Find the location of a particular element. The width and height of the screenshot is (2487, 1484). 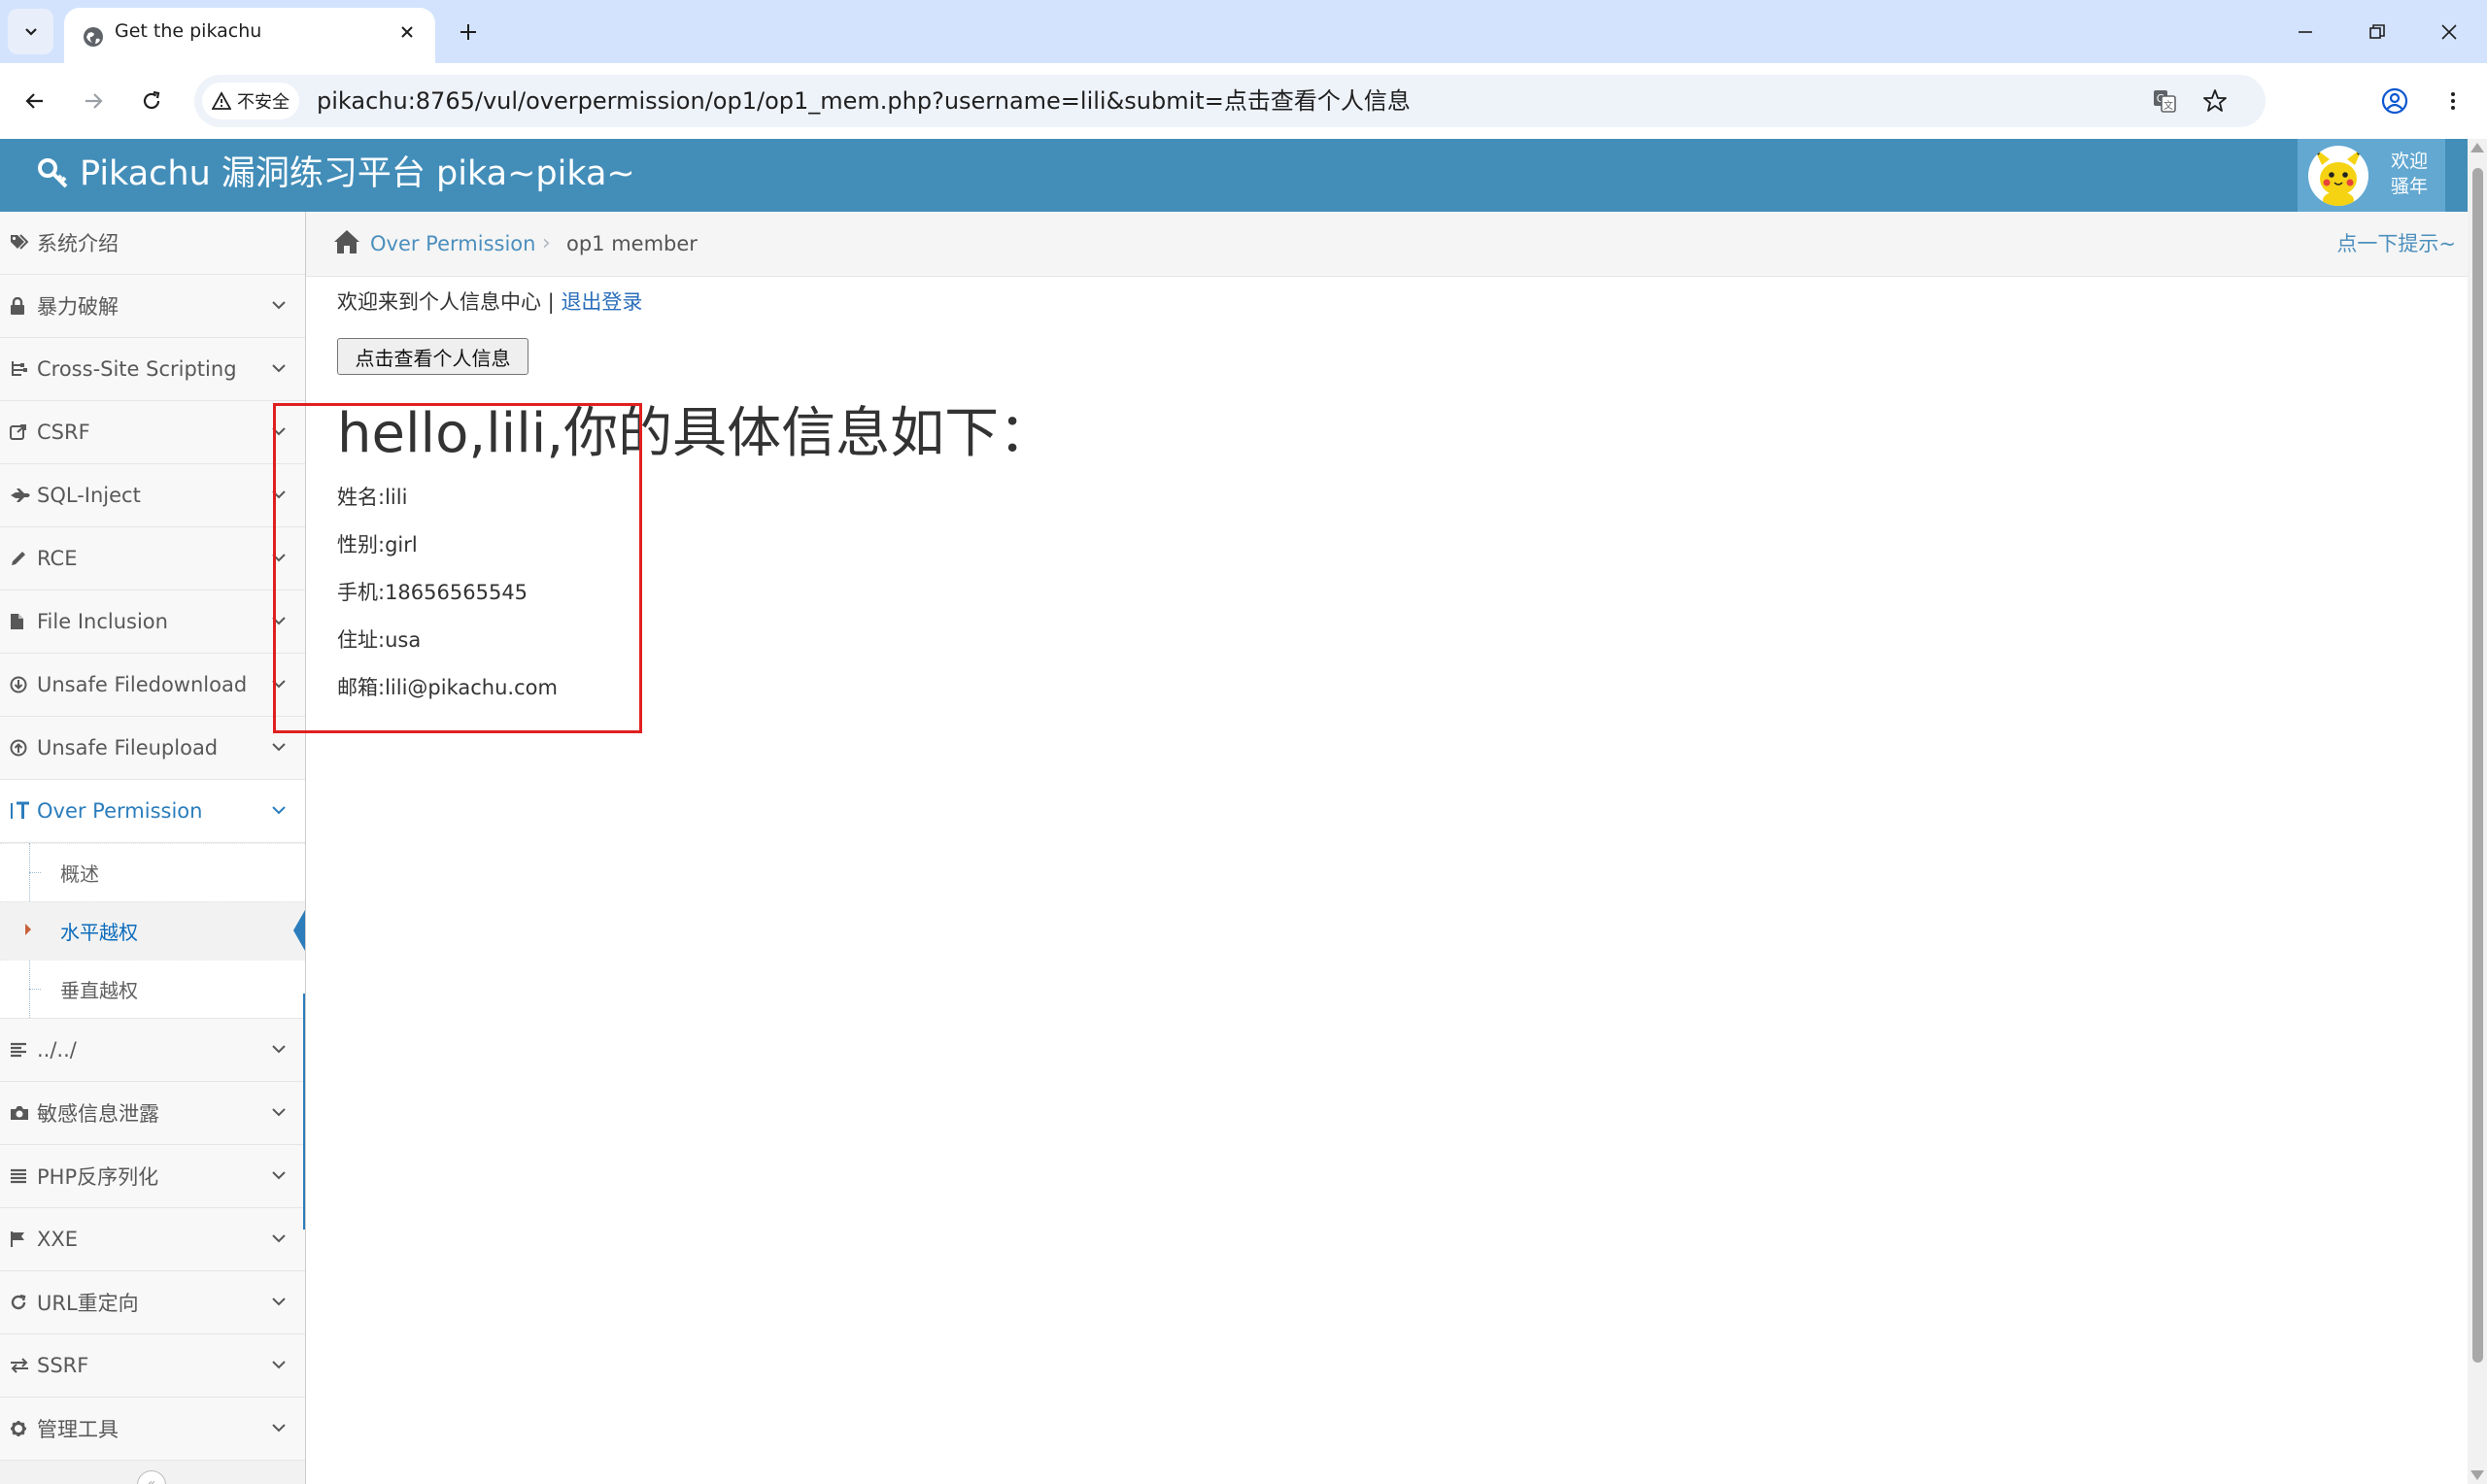

security-indicator: 不安全 is located at coordinates (250, 101).